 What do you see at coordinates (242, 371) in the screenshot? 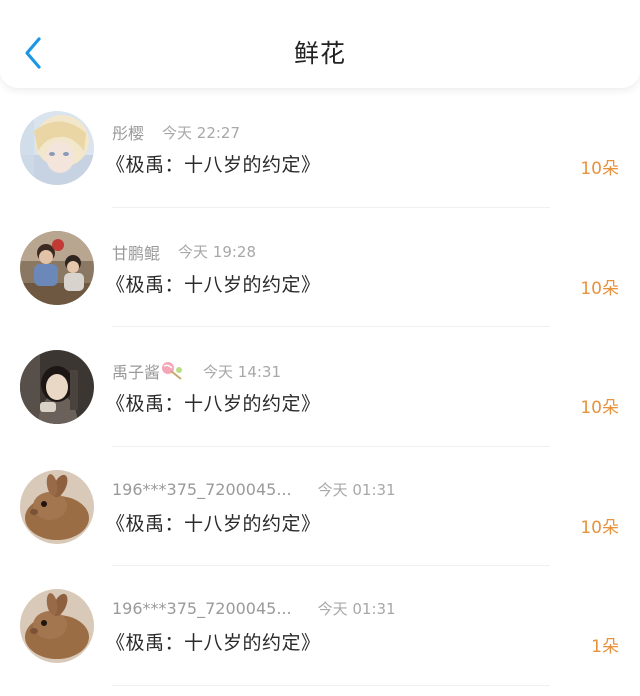
I see `gift-time: 今天 14:31` at bounding box center [242, 371].